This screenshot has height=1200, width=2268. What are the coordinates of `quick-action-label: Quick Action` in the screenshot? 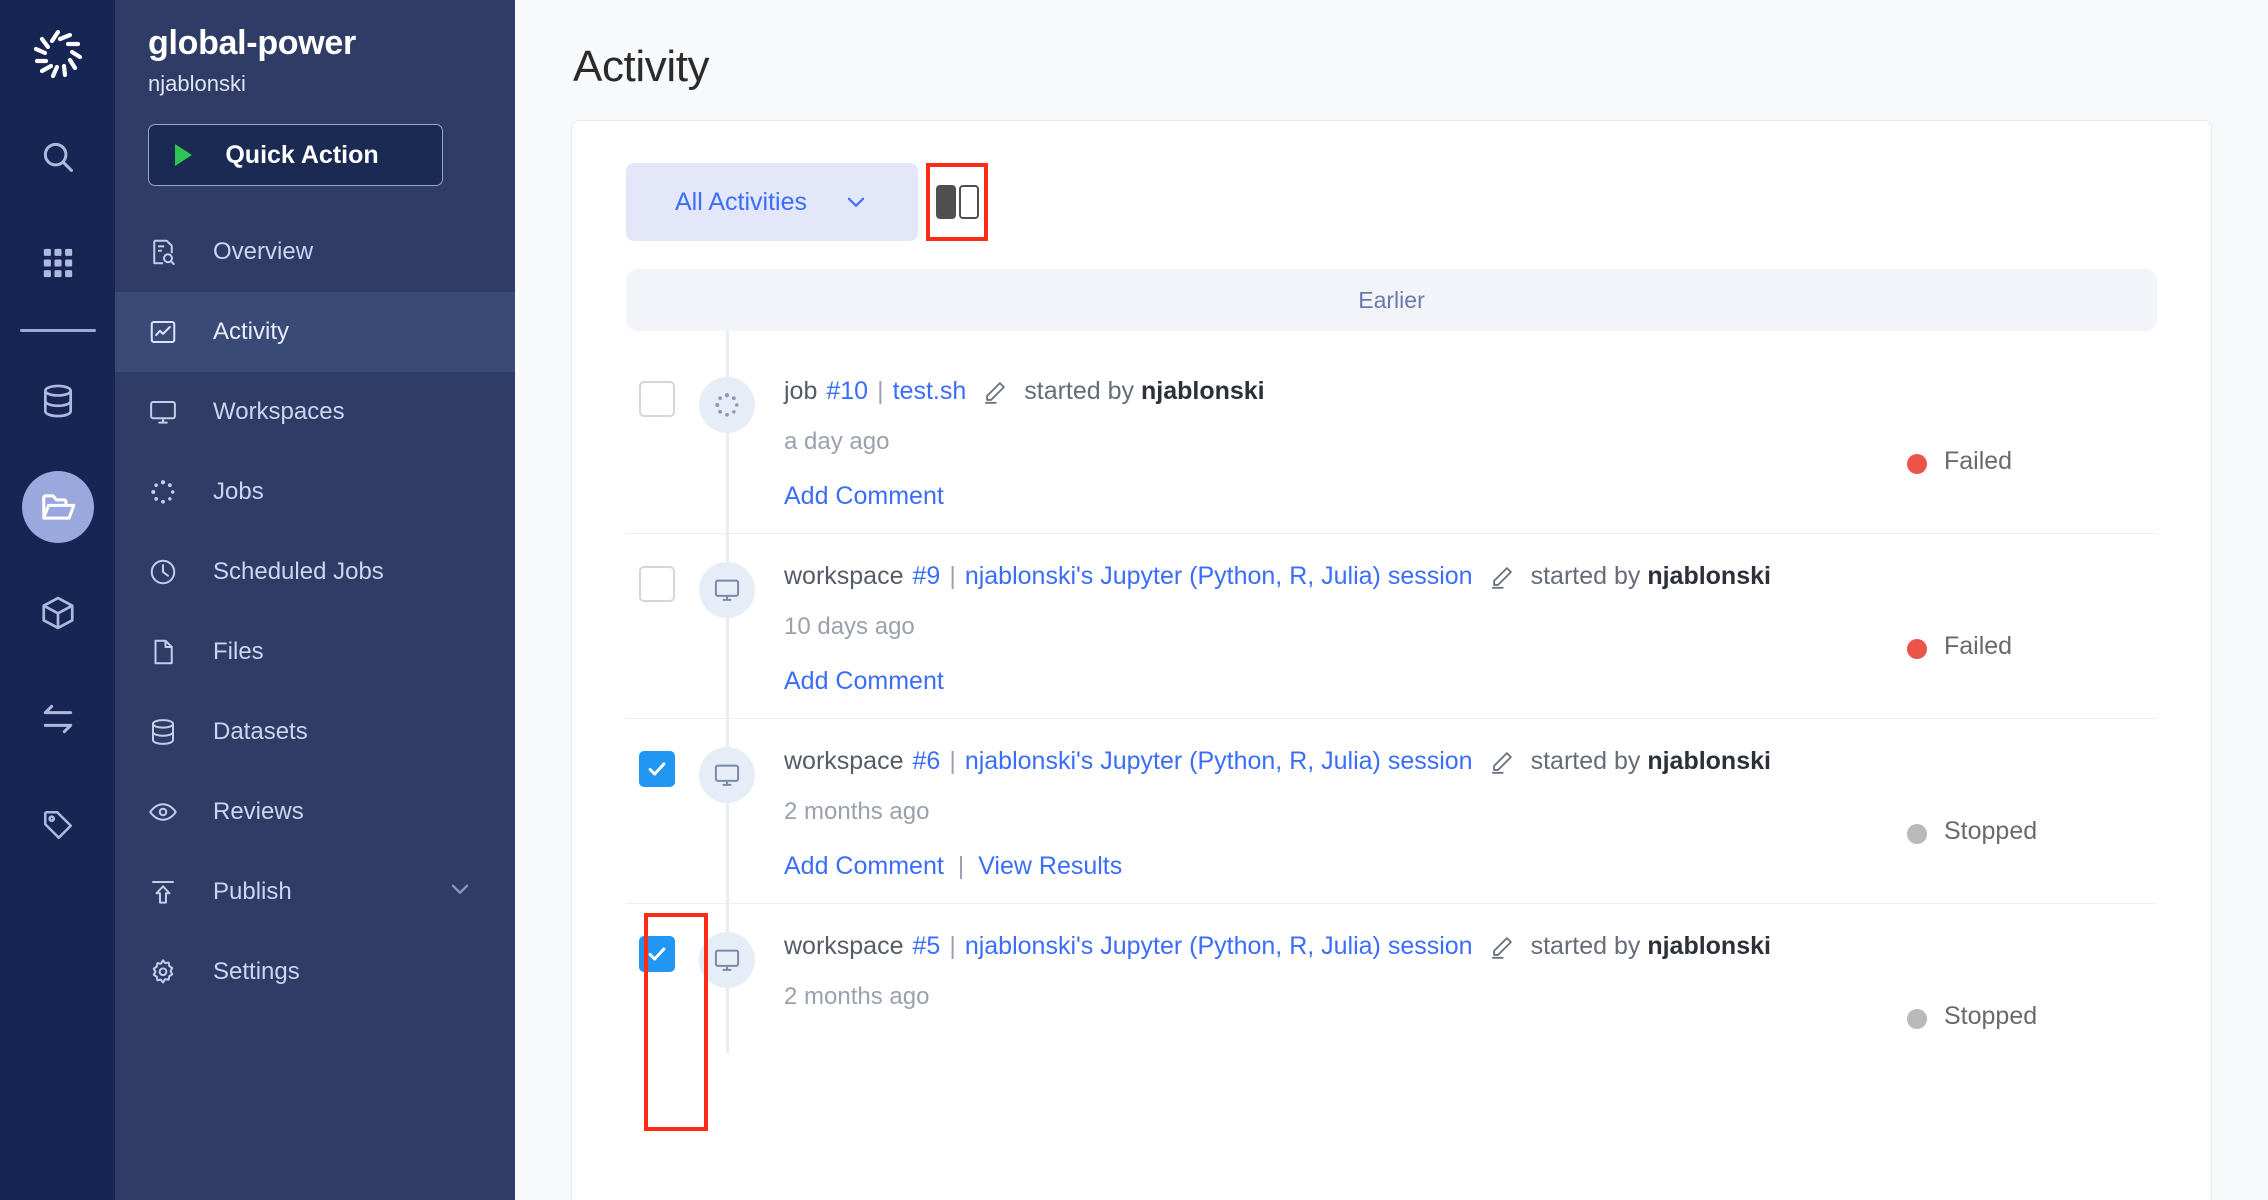 It's located at (302, 154).